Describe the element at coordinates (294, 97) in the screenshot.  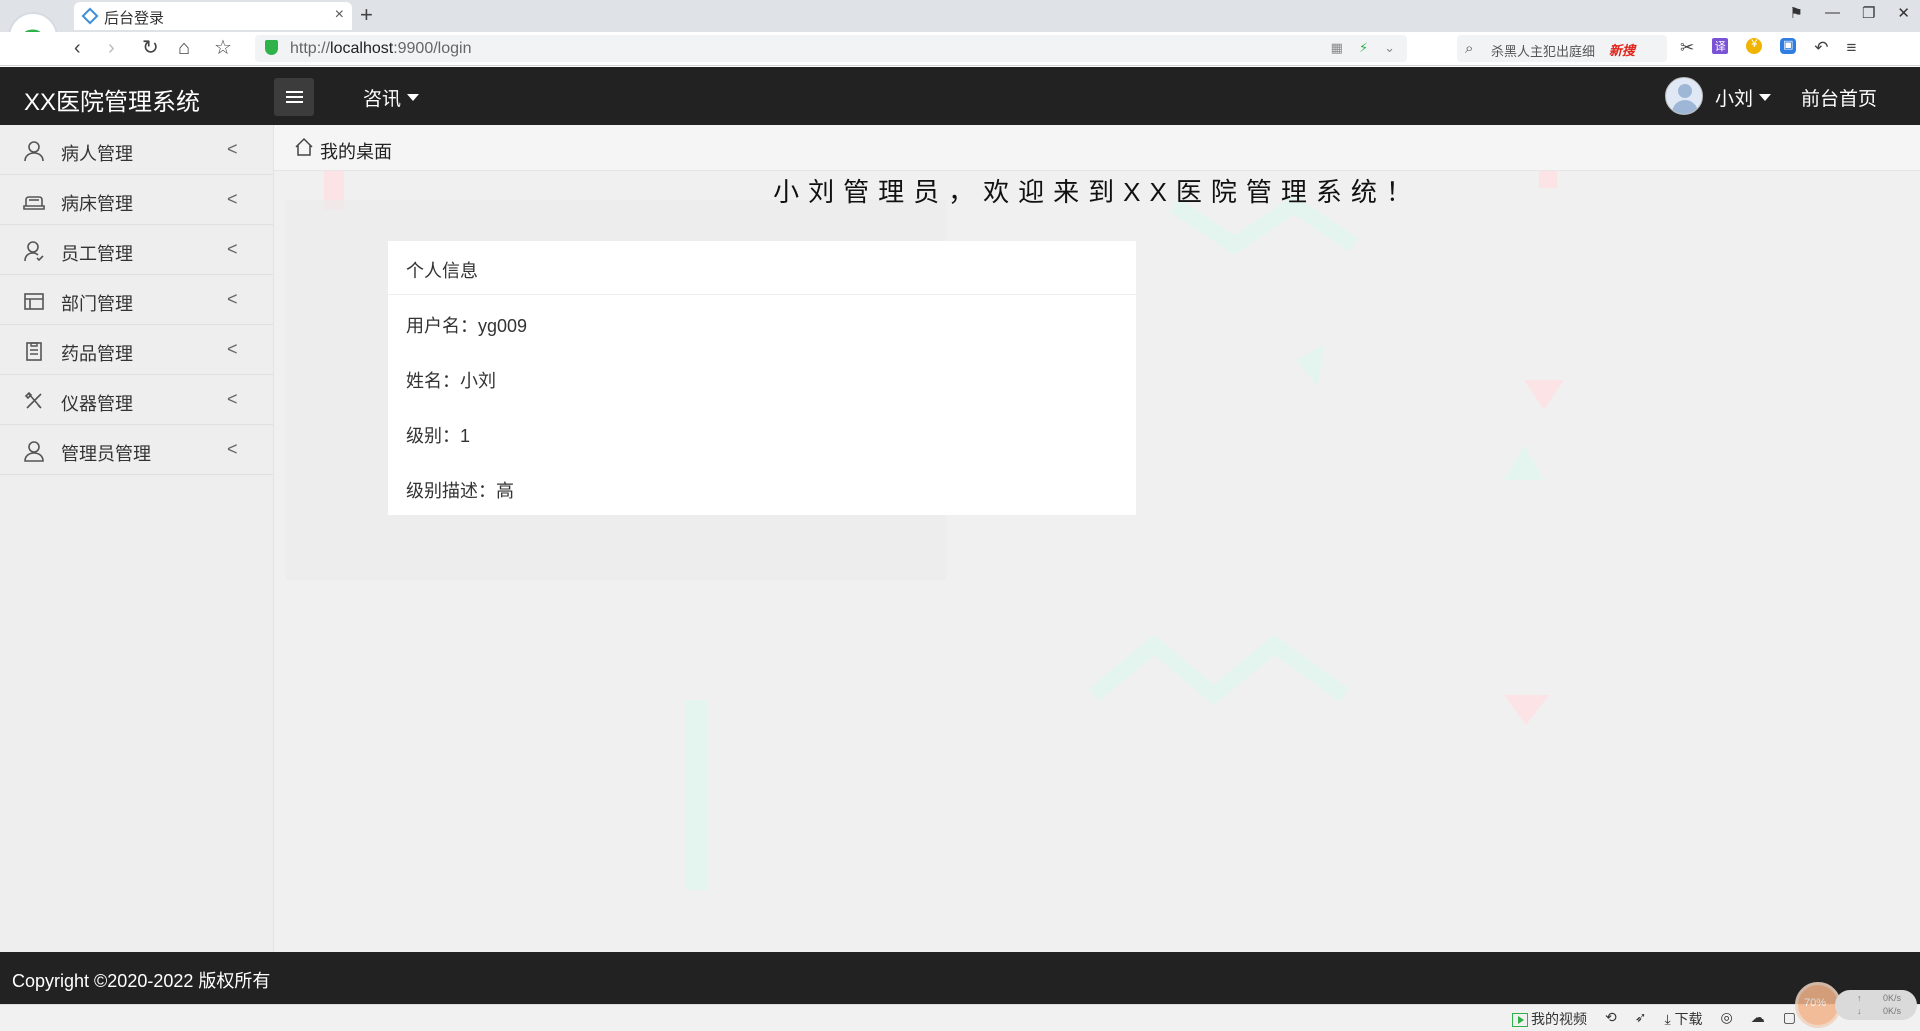
I see `menu-toggle-button` at that location.